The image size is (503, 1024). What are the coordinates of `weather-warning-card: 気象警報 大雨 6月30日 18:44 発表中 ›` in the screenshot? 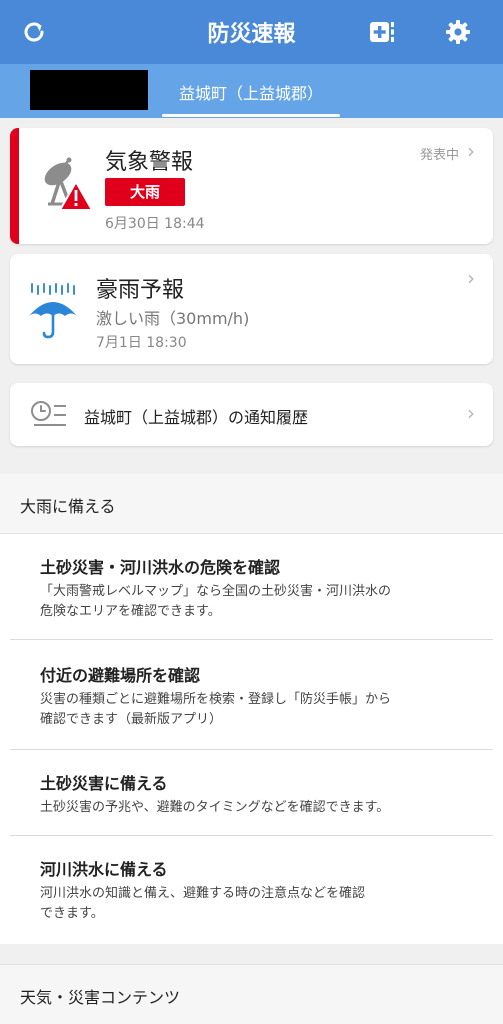 It's located at (251, 186).